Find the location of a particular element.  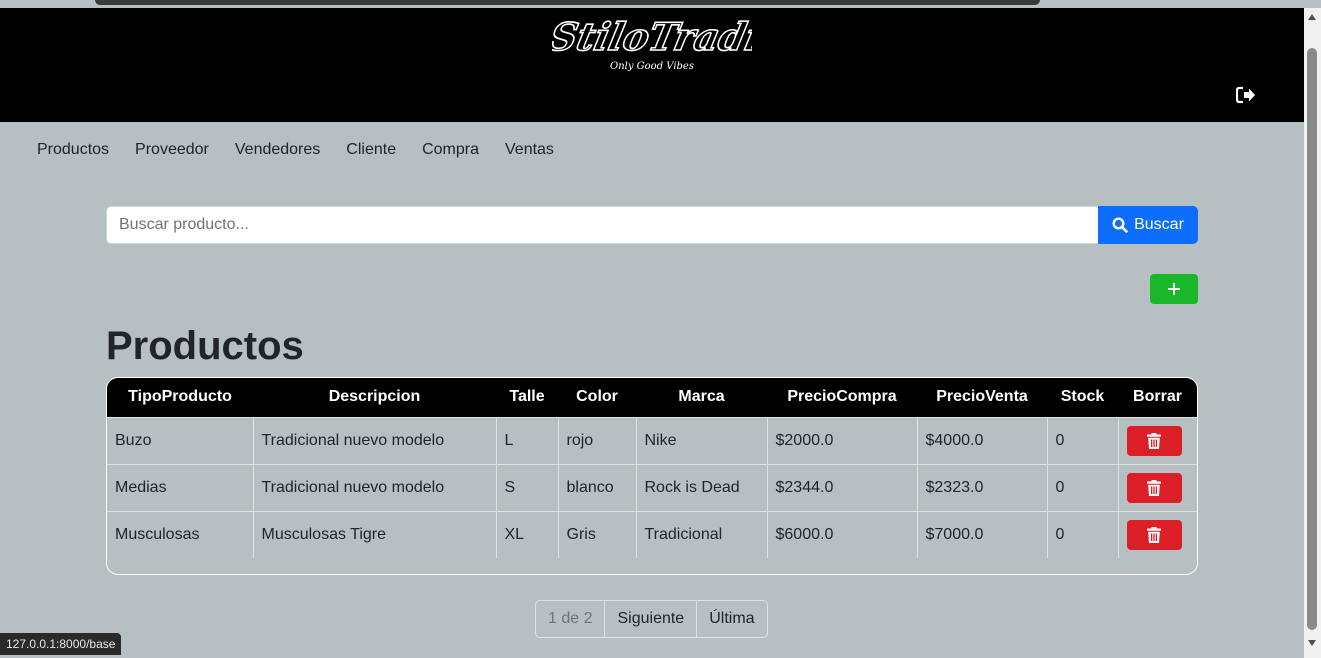

scroll-up-arrow-icon is located at coordinates (1312, 17).